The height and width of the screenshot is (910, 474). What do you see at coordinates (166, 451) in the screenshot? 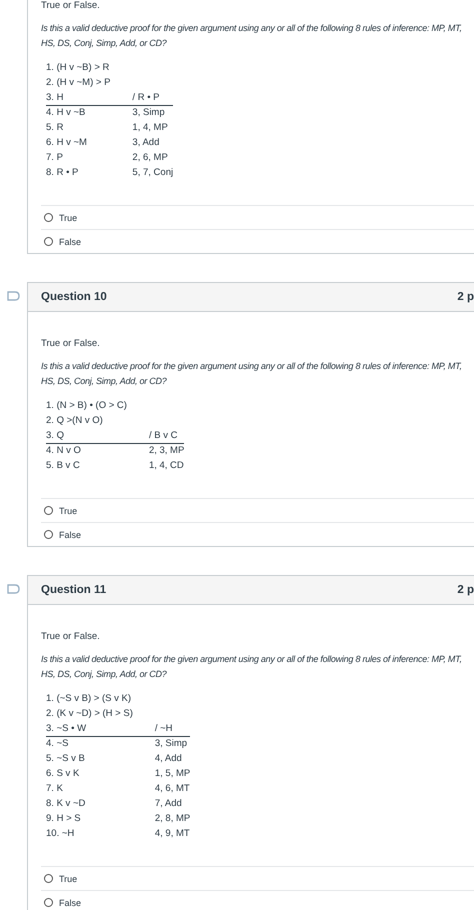
I see `justification-text: 2, 3, MP` at bounding box center [166, 451].